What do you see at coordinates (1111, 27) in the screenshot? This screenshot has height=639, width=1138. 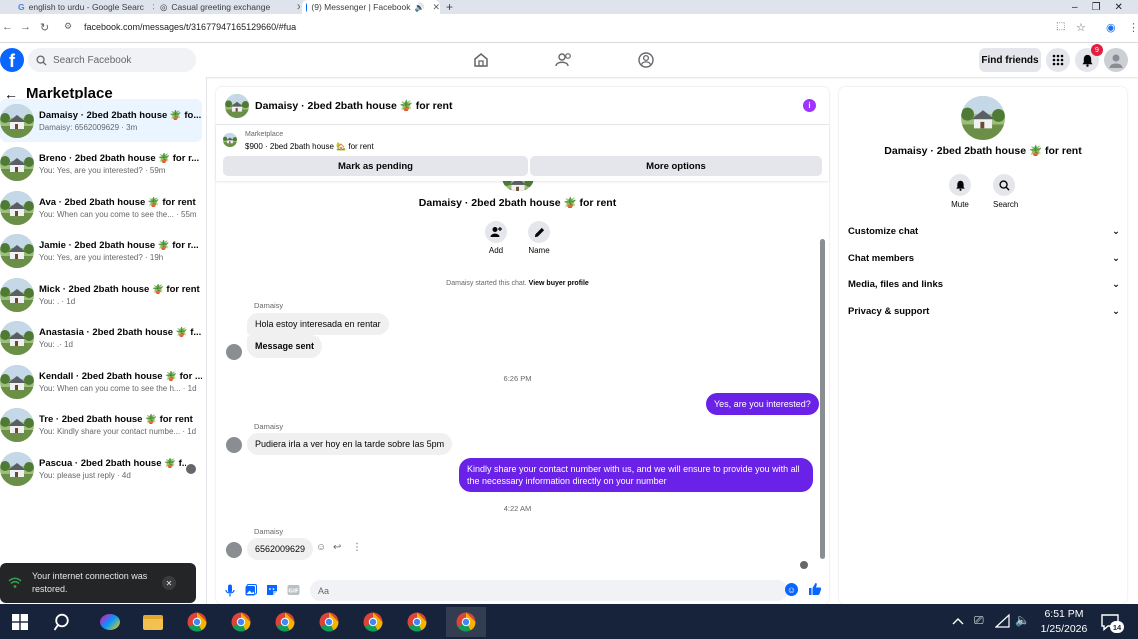 I see `profile-icon: ◉` at bounding box center [1111, 27].